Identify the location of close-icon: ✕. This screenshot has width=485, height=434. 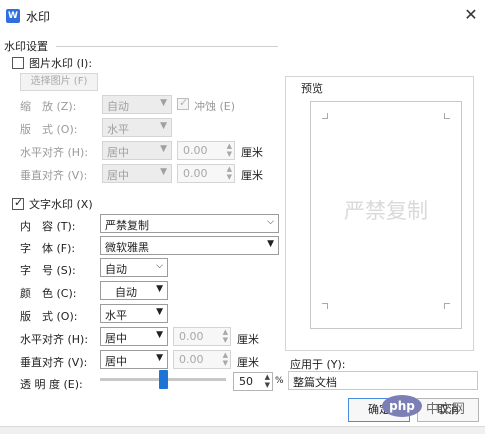
(471, 15).